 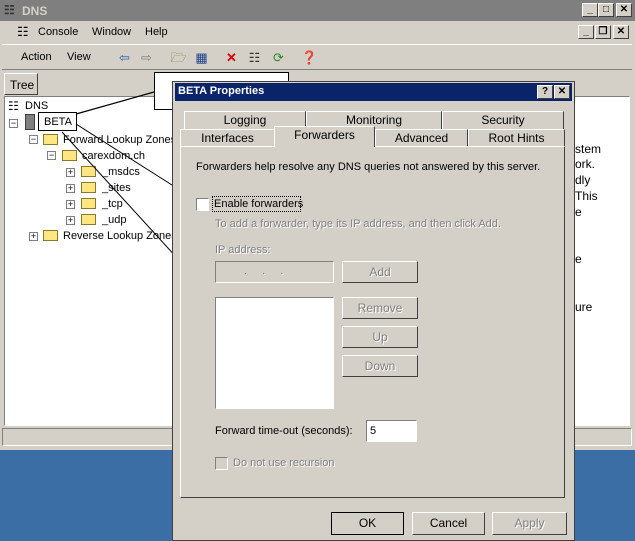 What do you see at coordinates (391, 431) in the screenshot?
I see `timeout-input: 5` at bounding box center [391, 431].